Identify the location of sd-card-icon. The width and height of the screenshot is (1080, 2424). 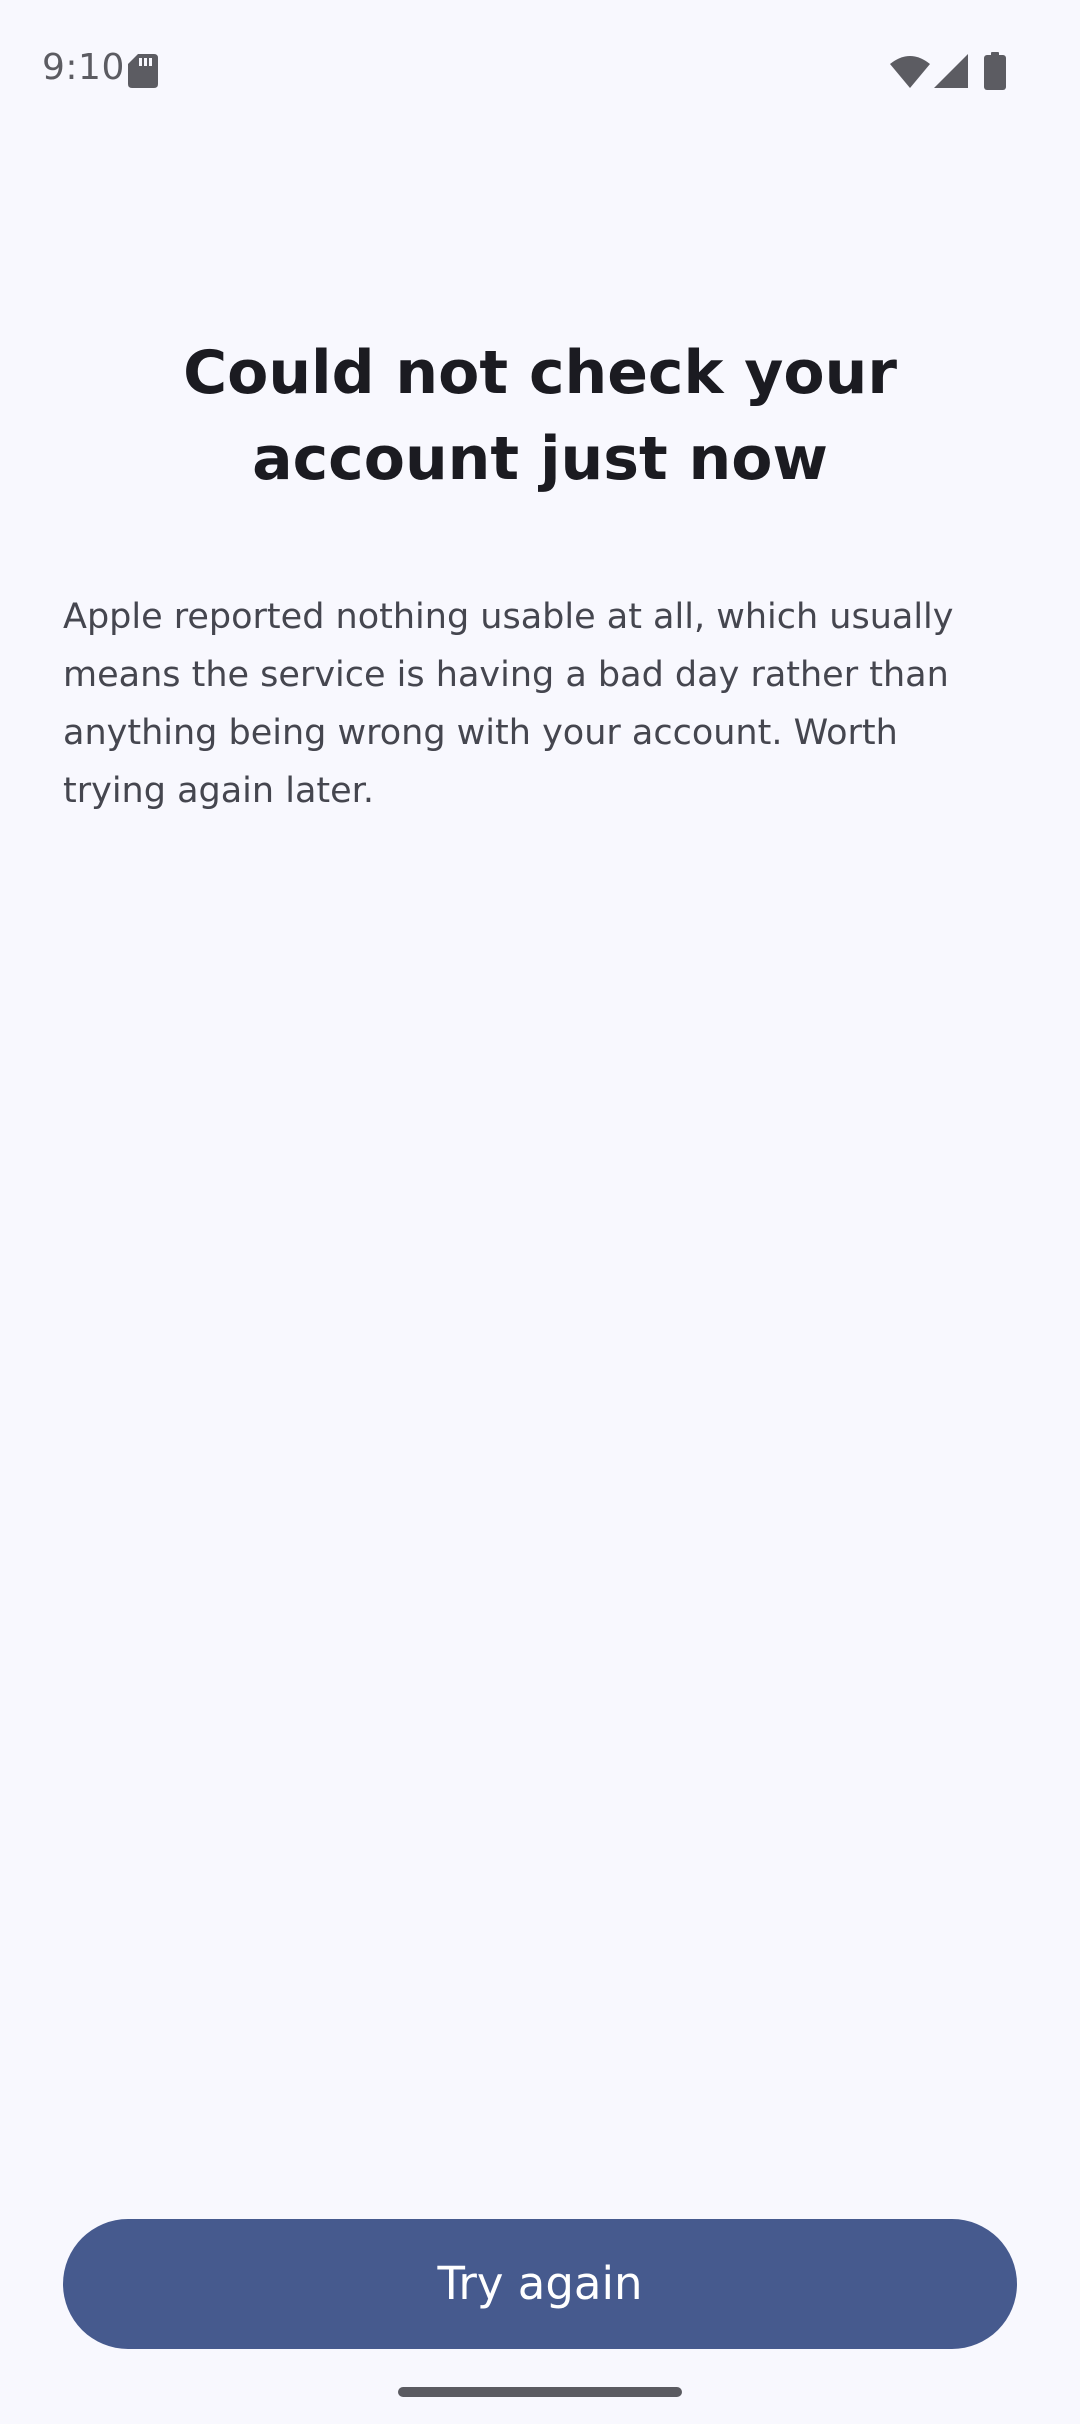
(143, 71).